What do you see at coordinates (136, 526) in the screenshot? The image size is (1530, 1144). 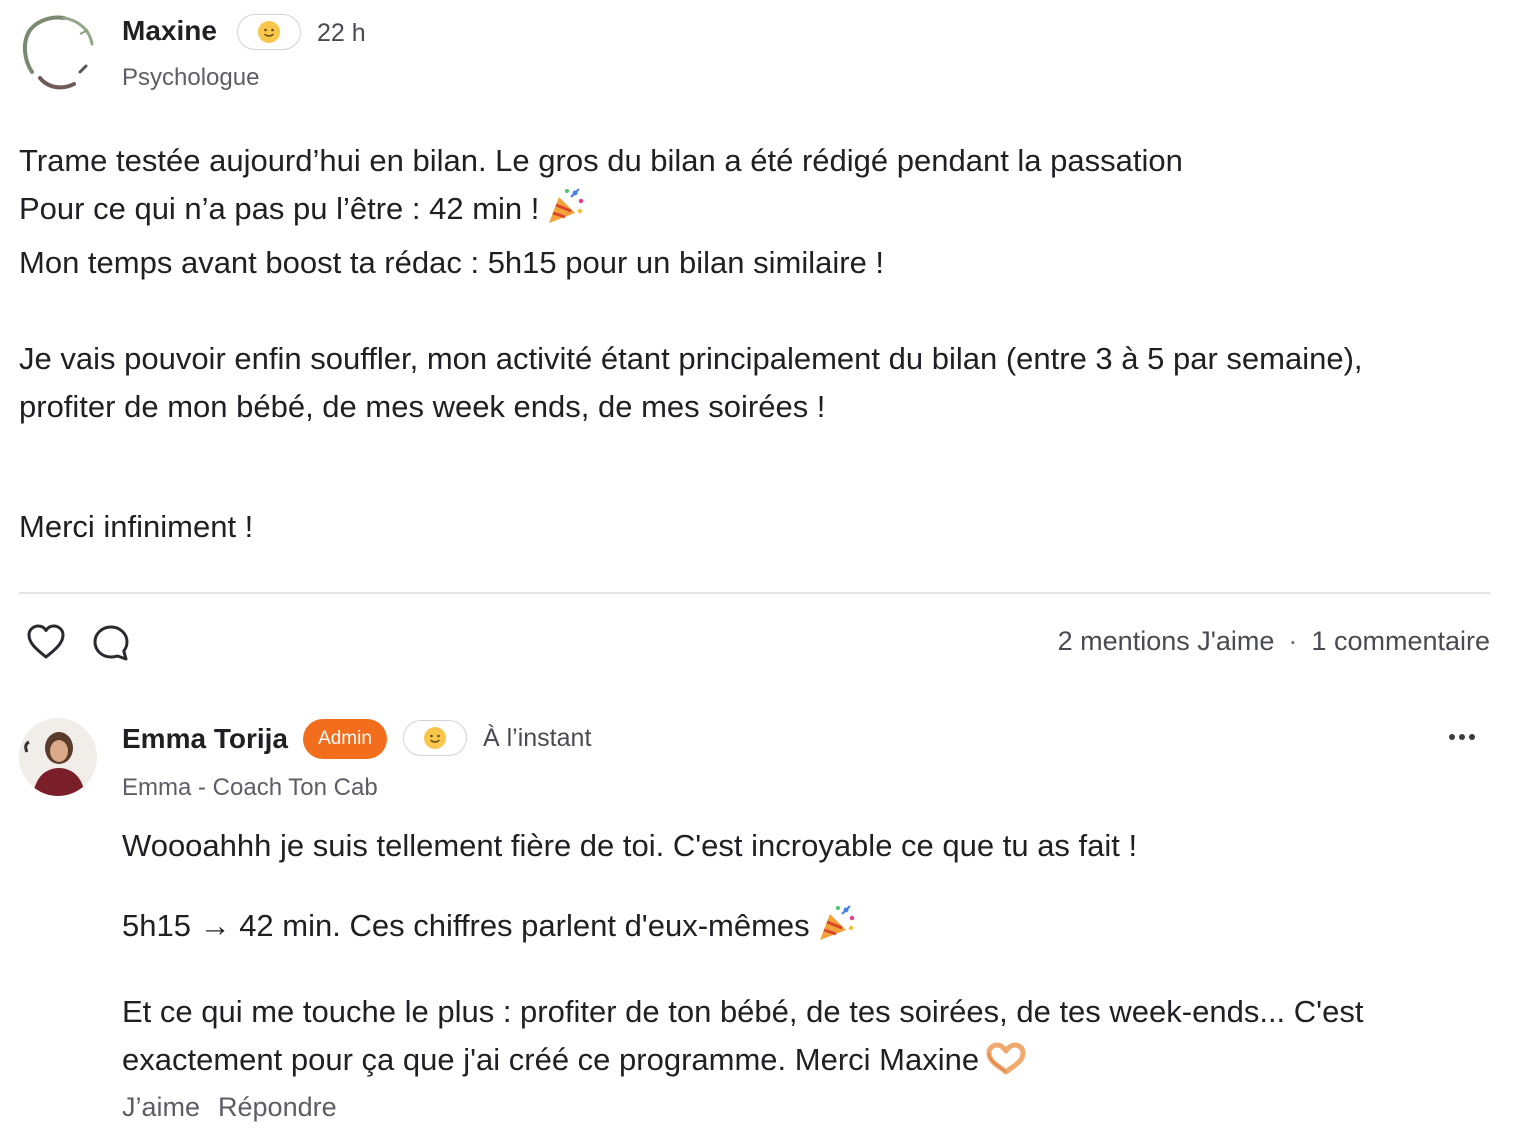 I see `post-paragraph: Merci infiniment !` at bounding box center [136, 526].